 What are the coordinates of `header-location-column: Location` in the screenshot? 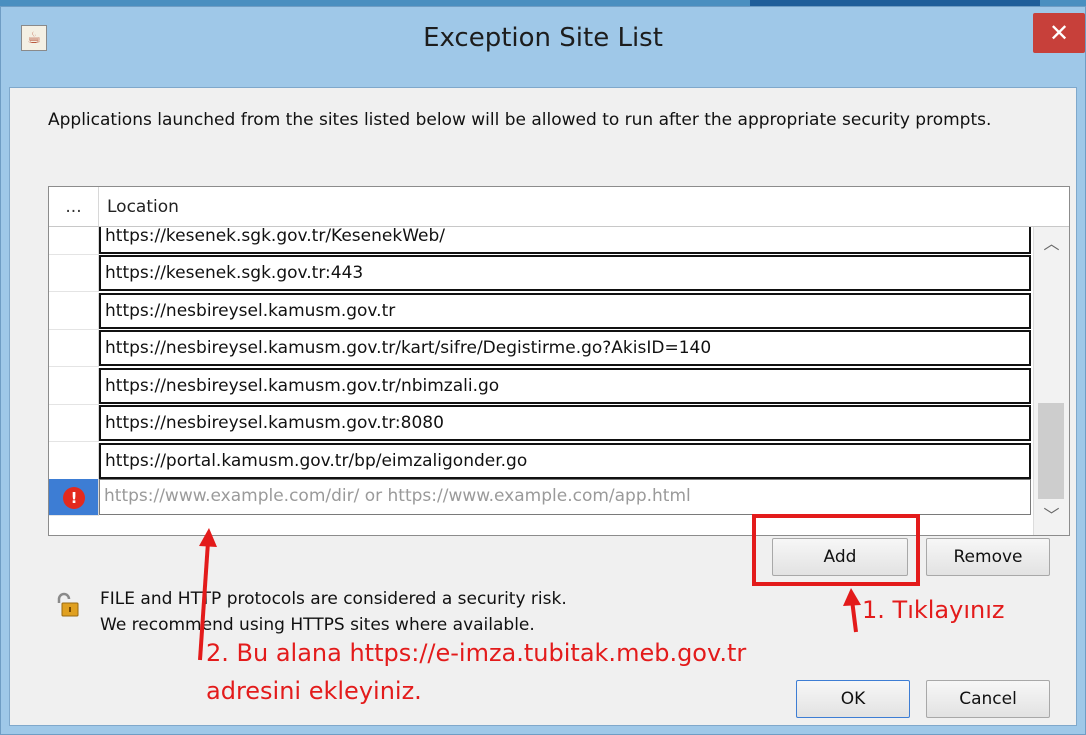 It's located at (143, 206).